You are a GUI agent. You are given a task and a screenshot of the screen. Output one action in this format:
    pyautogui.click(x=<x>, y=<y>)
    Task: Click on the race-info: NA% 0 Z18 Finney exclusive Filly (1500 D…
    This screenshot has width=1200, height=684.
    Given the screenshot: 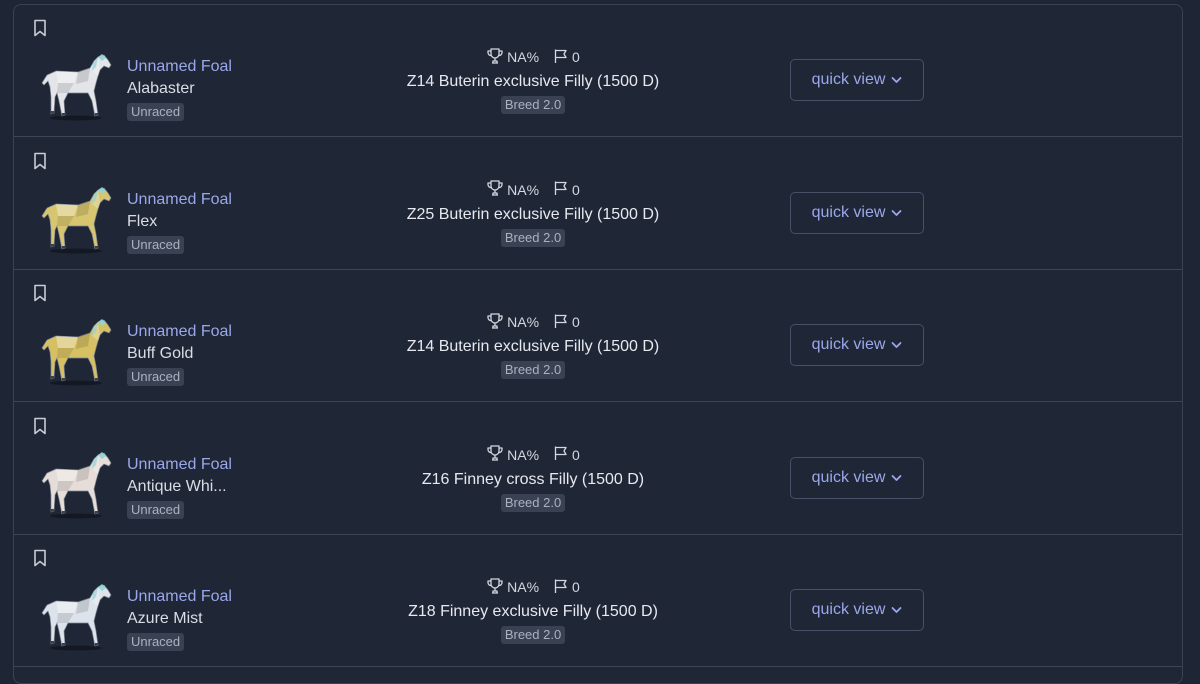 What is the action you would take?
    pyautogui.click(x=533, y=610)
    